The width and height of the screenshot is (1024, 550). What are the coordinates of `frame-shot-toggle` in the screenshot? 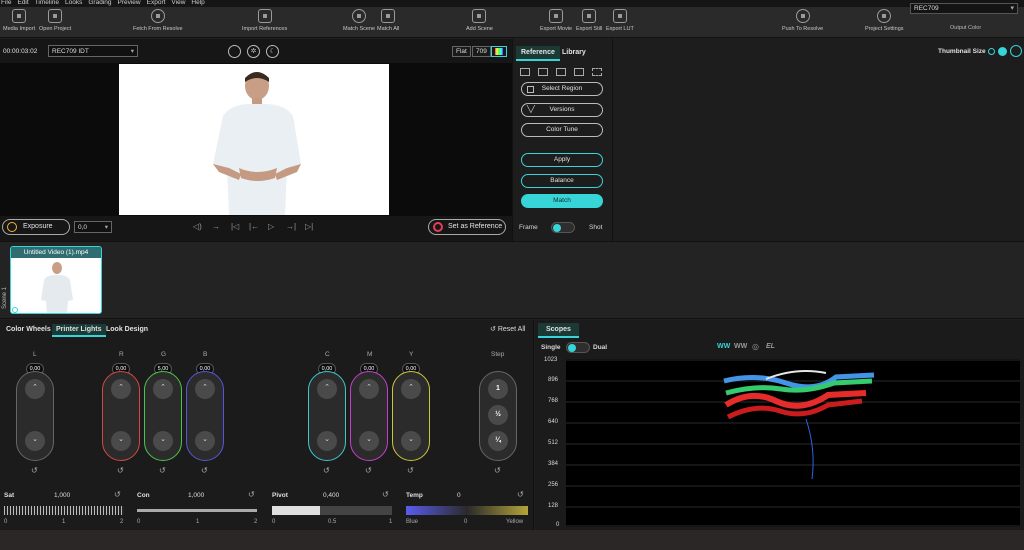 It's located at (563, 227).